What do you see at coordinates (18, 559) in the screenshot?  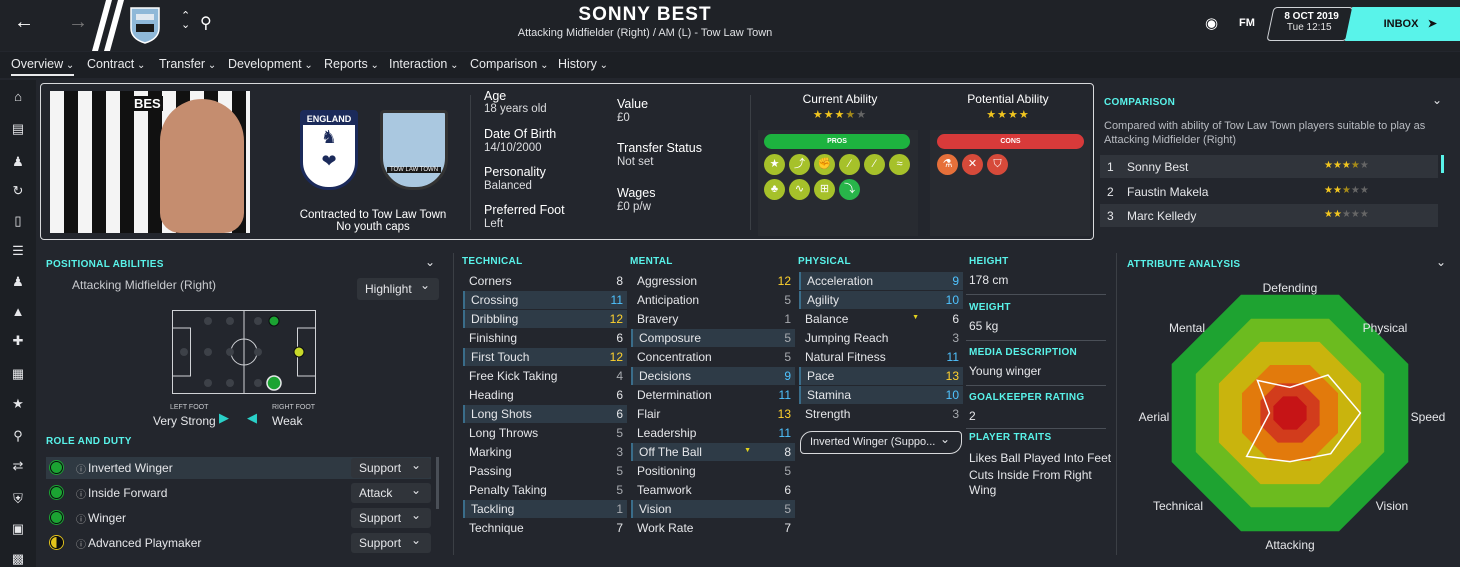 I see `dev-centre-icon: ▩` at bounding box center [18, 559].